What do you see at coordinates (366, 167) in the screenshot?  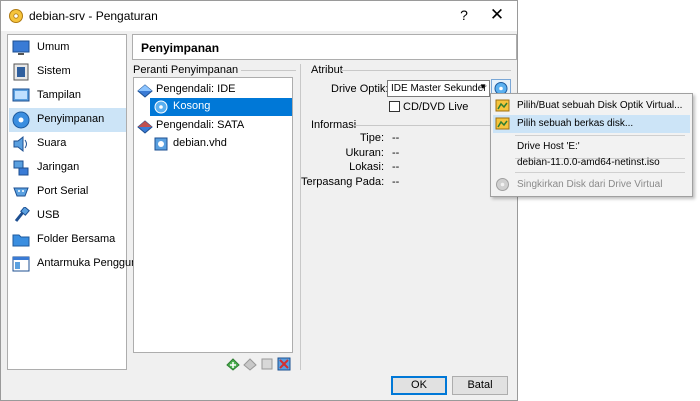 I see `info-location-label: Lokasi:` at bounding box center [366, 167].